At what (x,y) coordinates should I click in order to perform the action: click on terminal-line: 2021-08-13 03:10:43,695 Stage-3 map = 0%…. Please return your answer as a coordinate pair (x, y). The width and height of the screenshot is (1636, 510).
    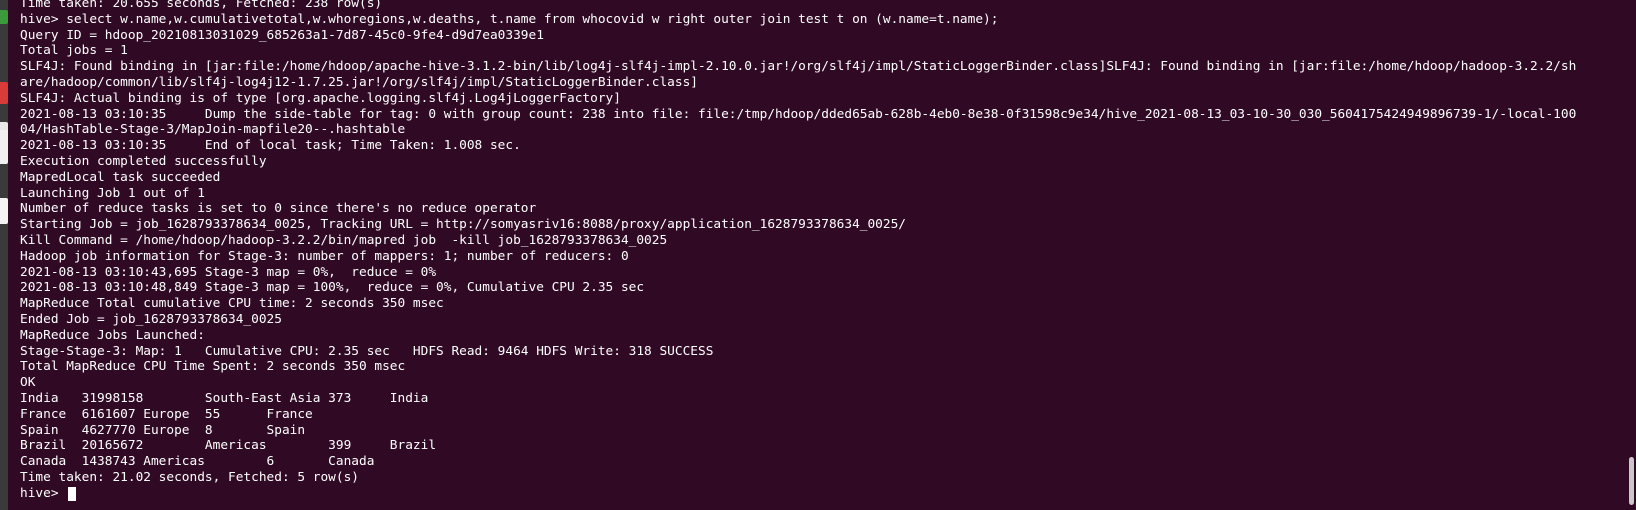
    Looking at the image, I should click on (228, 272).